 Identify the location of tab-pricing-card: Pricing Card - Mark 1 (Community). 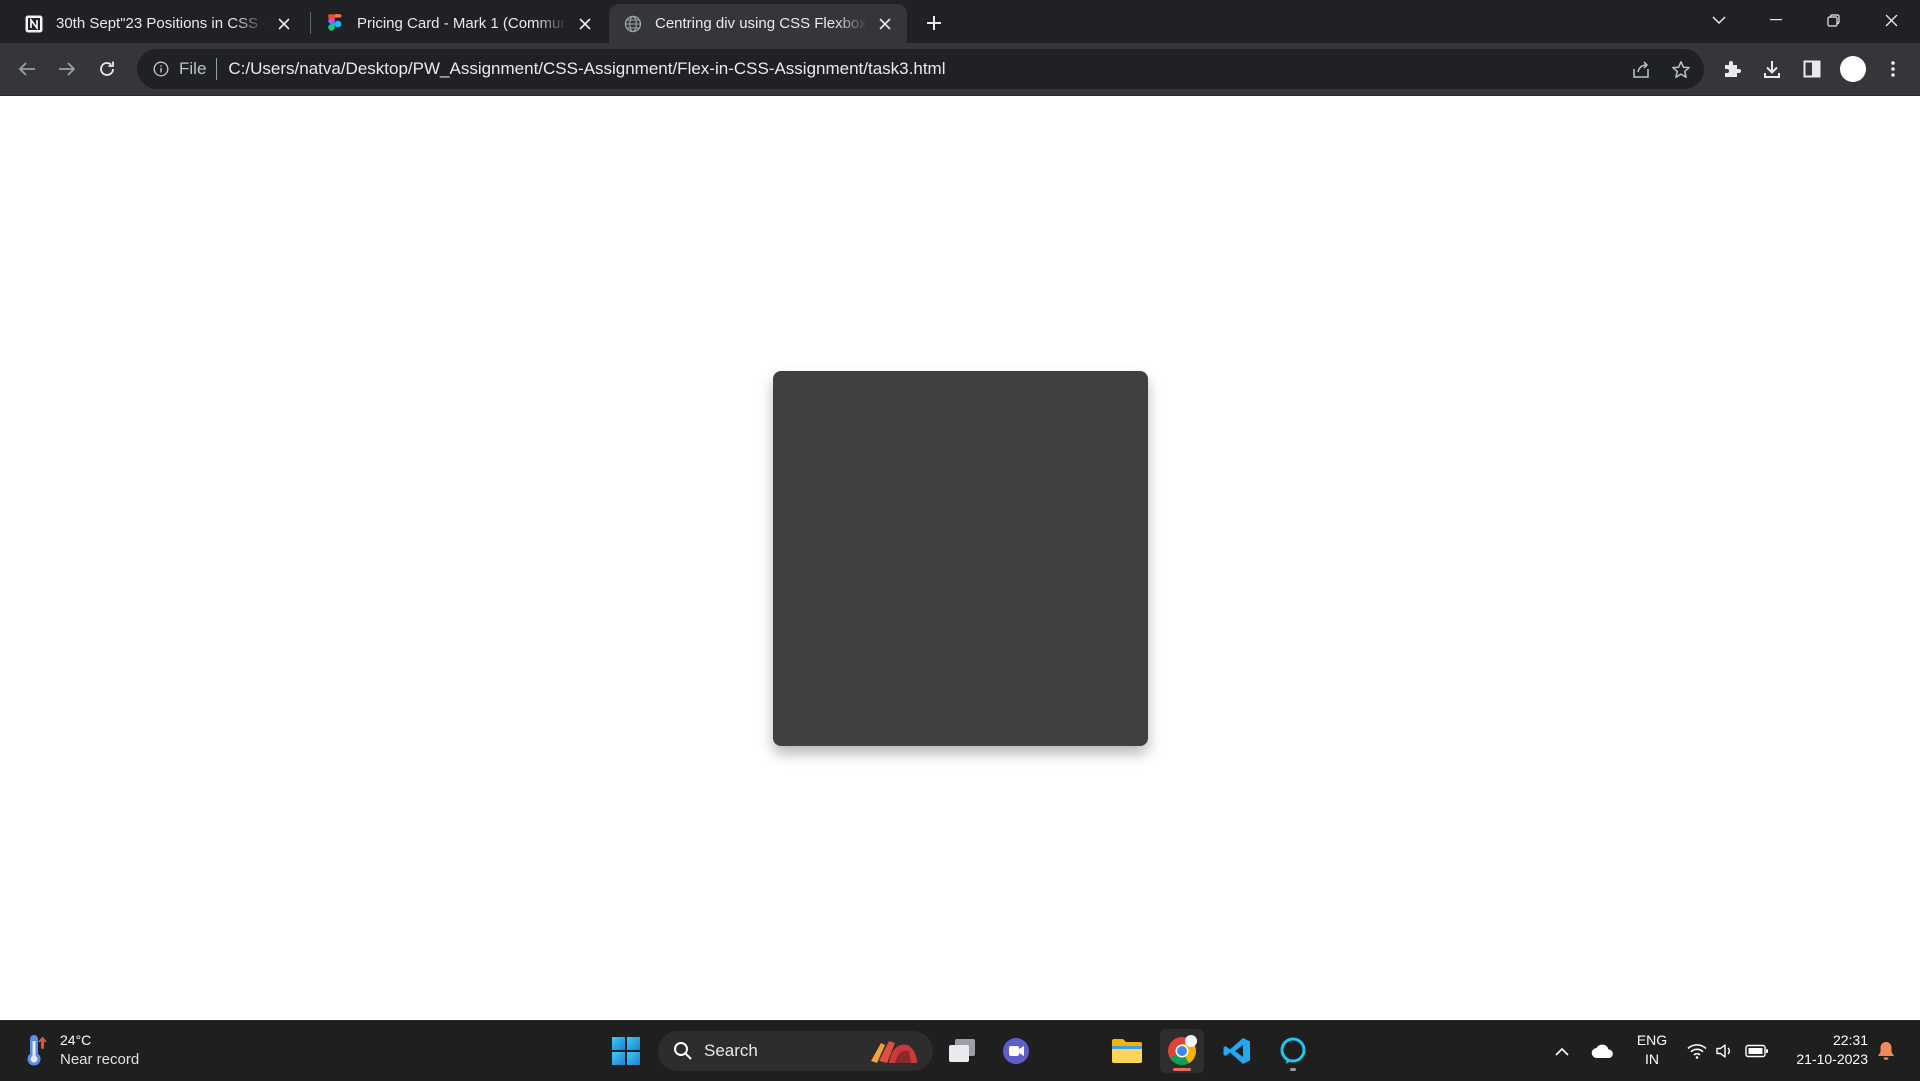
(459, 23).